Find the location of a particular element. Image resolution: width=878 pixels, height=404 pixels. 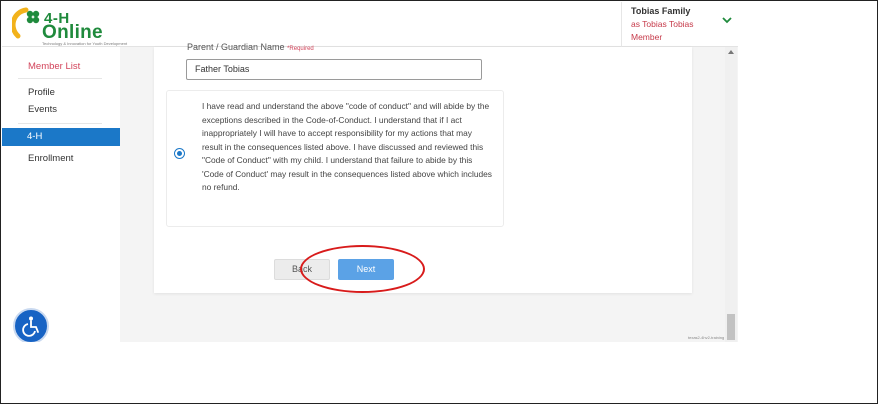

scroll-up-arrow-icon is located at coordinates (731, 52).